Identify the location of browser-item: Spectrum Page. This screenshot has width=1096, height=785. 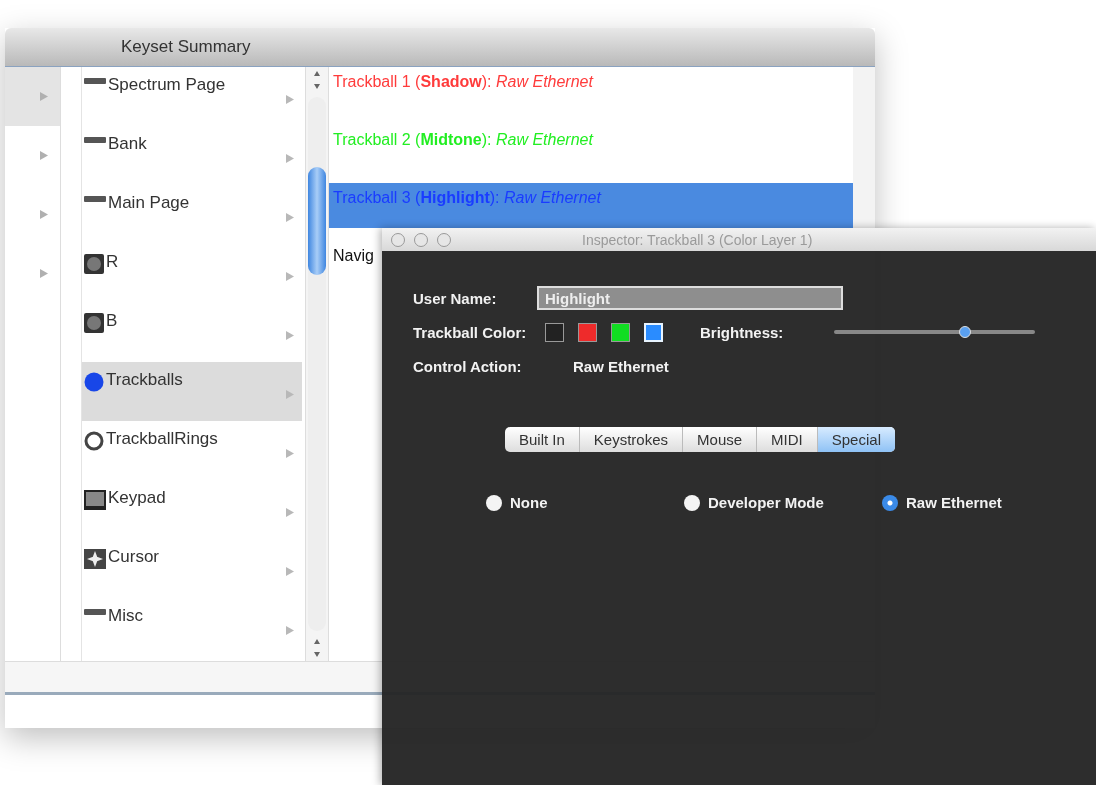
(192, 96).